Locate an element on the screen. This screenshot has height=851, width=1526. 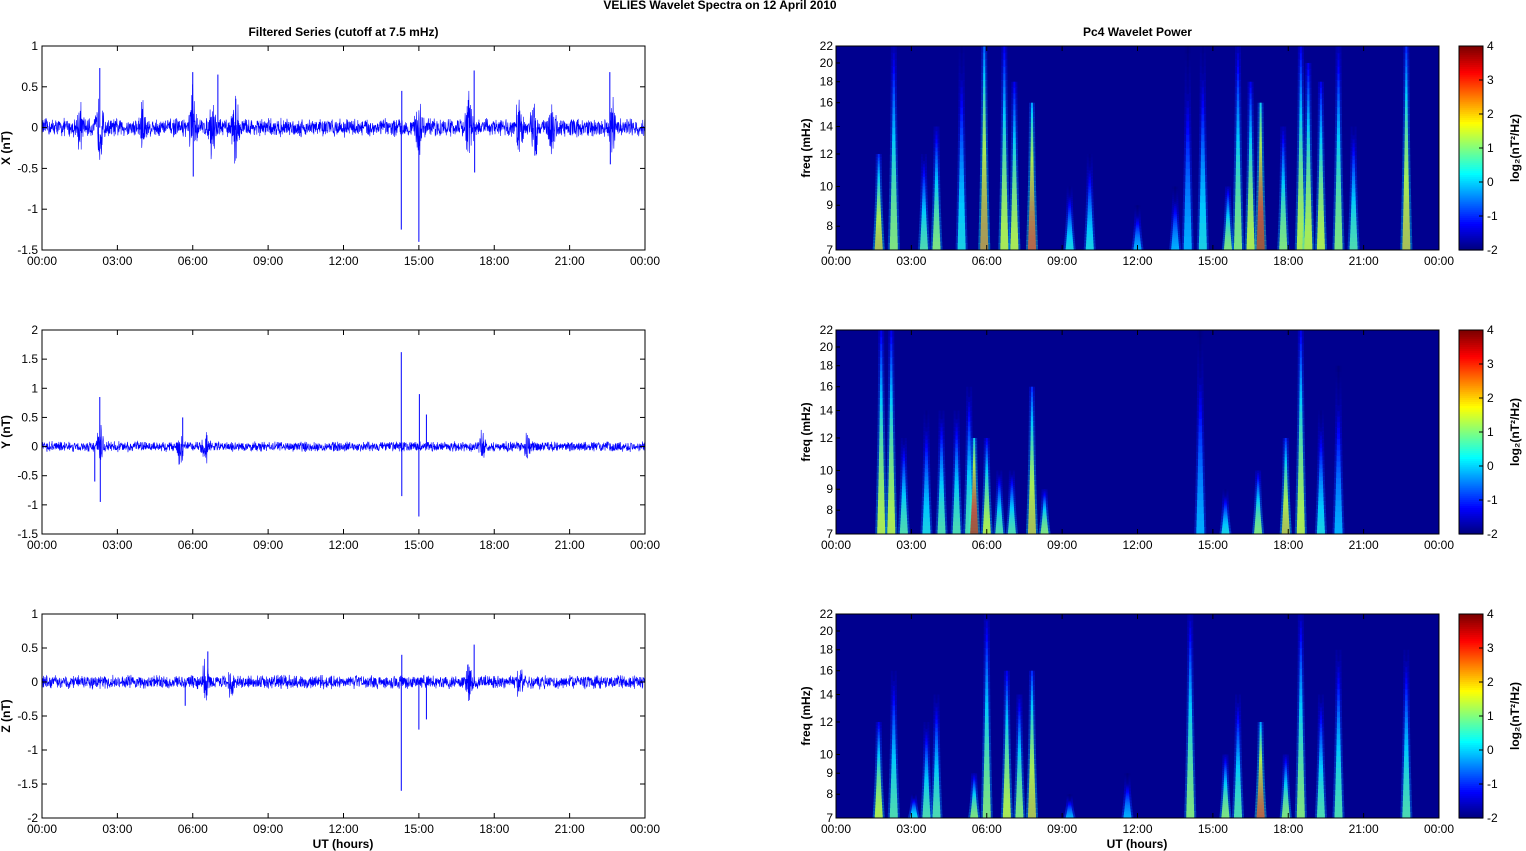
colorbar-tick-label: 0 is located at coordinates (1490, 750).